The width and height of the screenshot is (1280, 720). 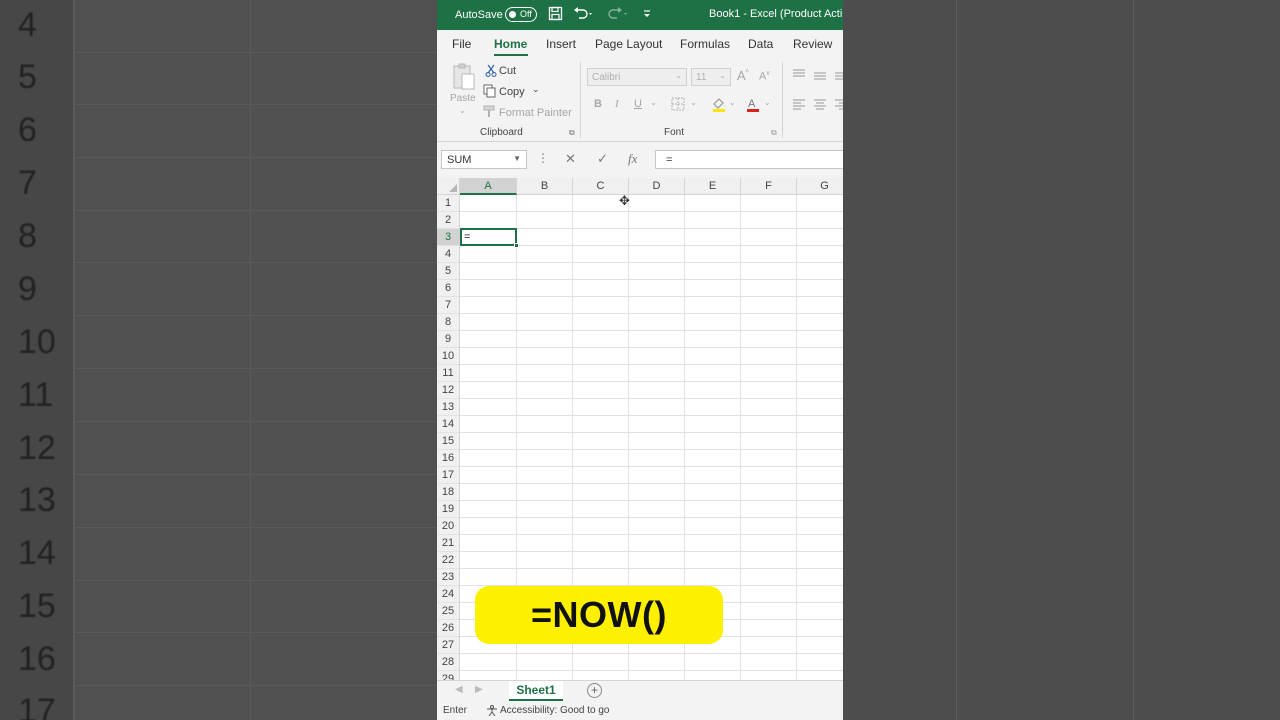 I want to click on fill-color-dropdown-icon: ⌄, so click(x=732, y=102).